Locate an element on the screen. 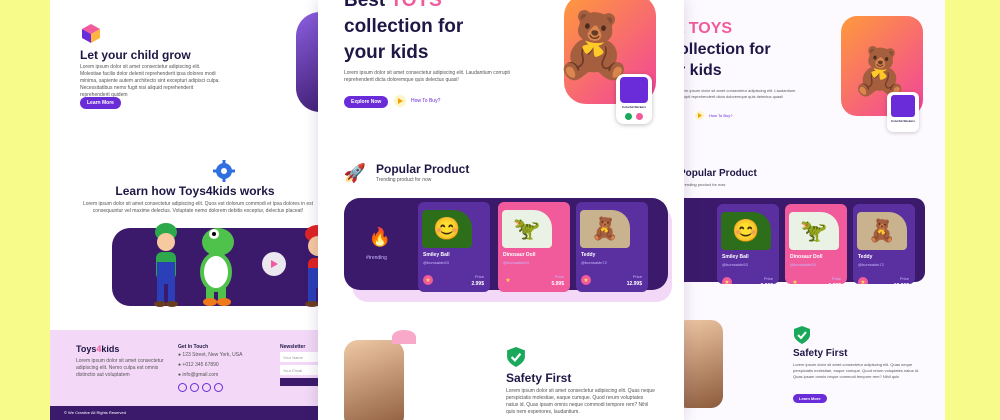  footer-brand: Toys4kids is located at coordinates (98, 349).